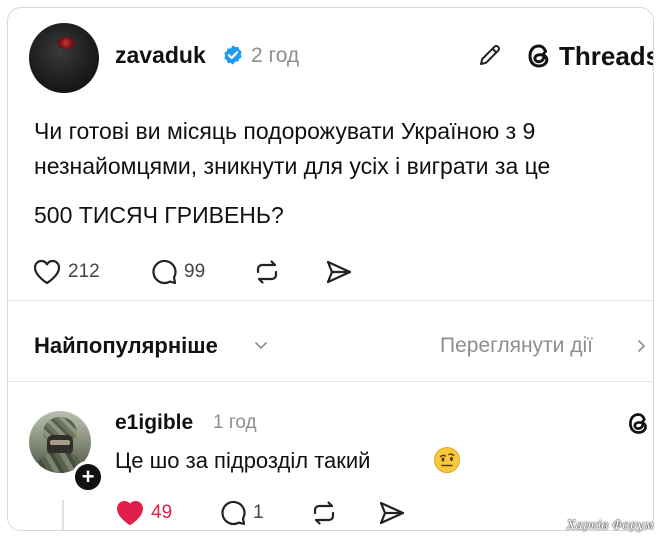  Describe the element at coordinates (63, 515) in the screenshot. I see `thread-line` at that location.